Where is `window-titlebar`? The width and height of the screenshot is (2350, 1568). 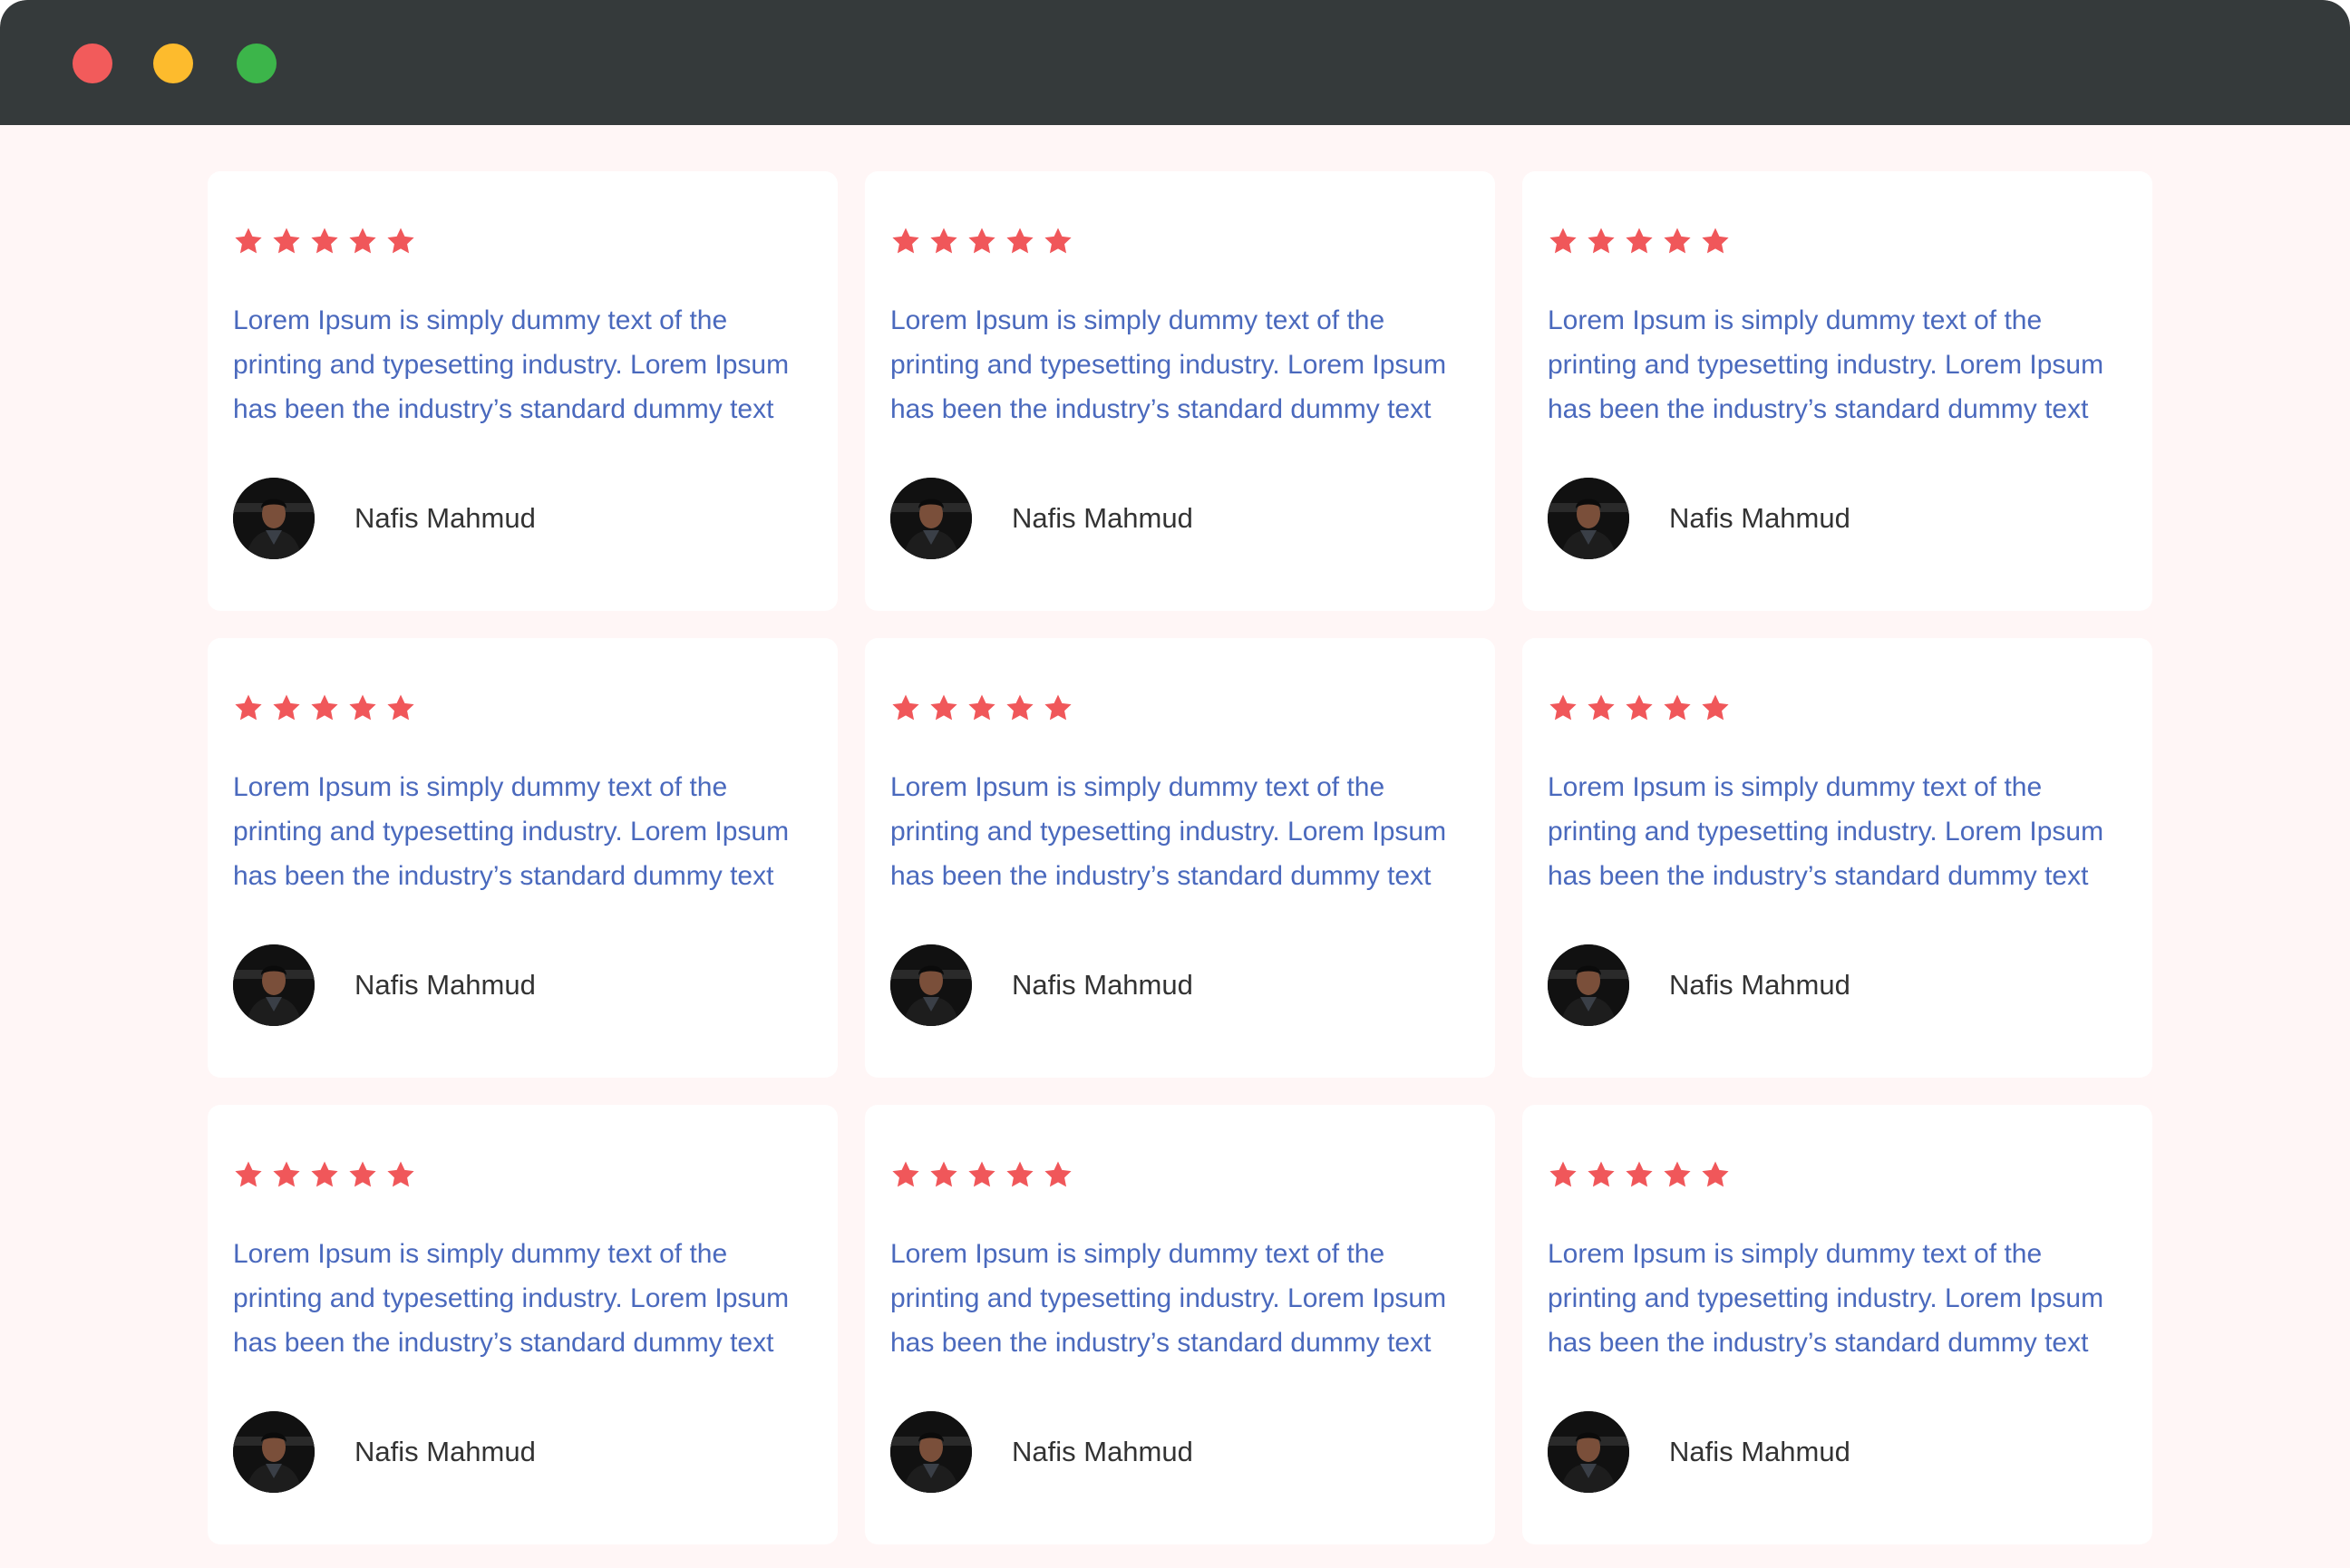
window-titlebar is located at coordinates (1175, 62).